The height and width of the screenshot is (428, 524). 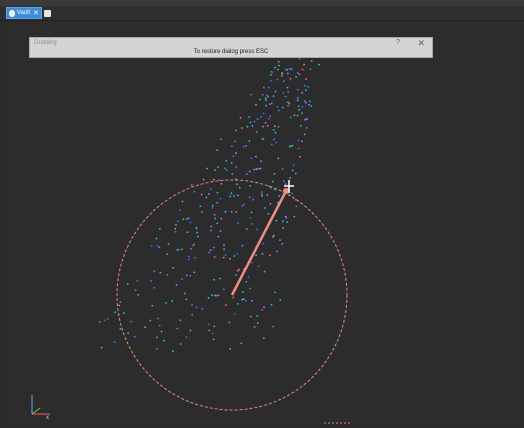 I want to click on gridding-dialog: Gridding To restore dialog press ESC ? ✕, so click(x=231, y=47).